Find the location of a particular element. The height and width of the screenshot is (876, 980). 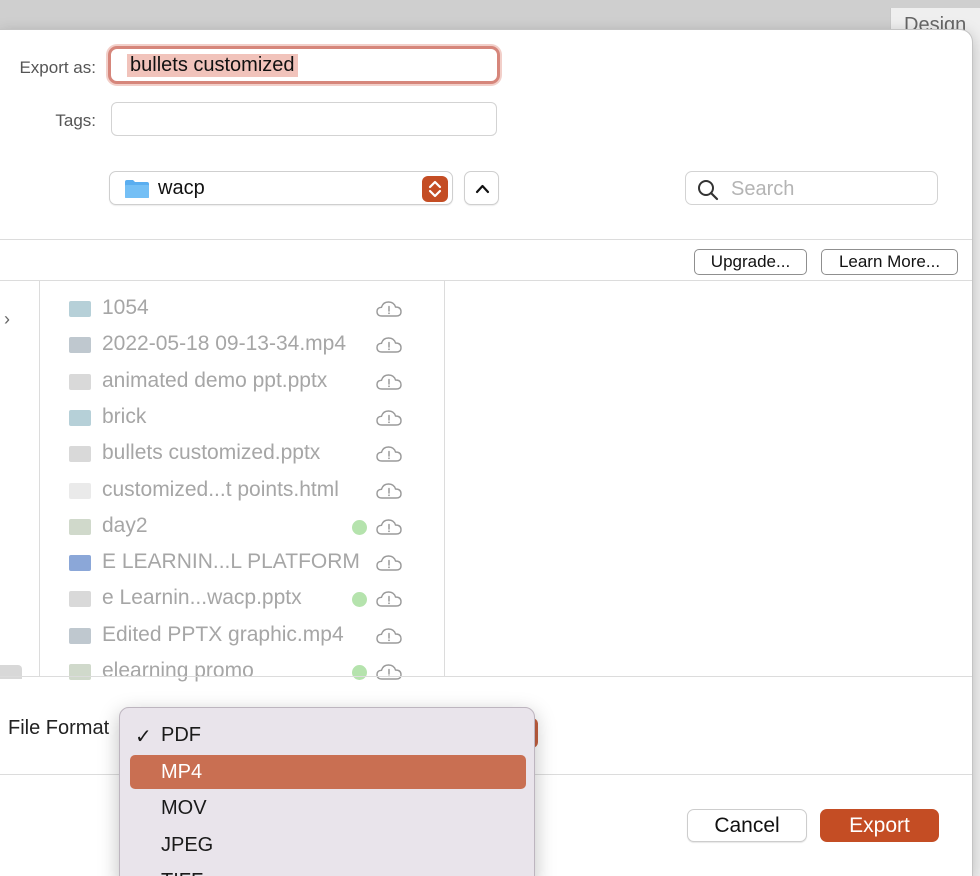

file-row: Edited PPTX graphic.mp4 is located at coordinates (243, 636).